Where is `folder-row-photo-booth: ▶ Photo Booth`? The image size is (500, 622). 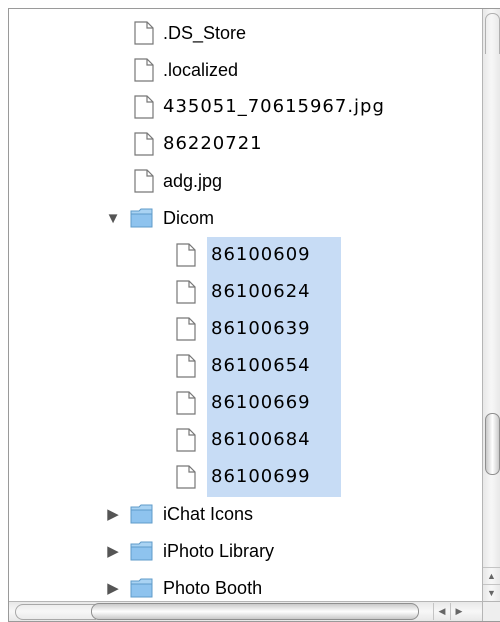
folder-row-photo-booth: ▶ Photo Booth is located at coordinates (246, 585).